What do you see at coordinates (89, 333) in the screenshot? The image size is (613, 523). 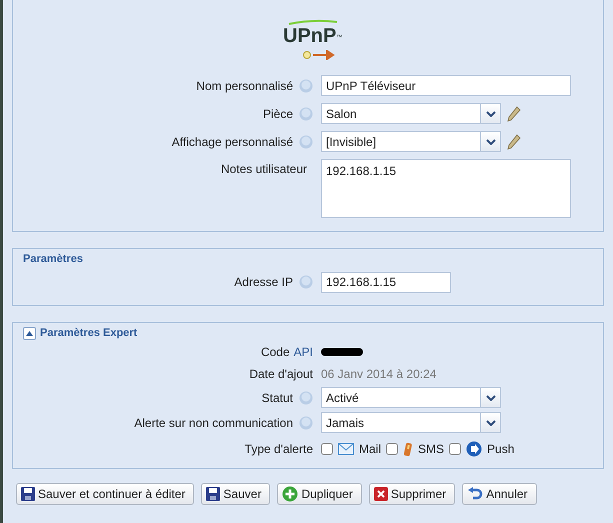 I see `section-legend: Paramètres Expert` at bounding box center [89, 333].